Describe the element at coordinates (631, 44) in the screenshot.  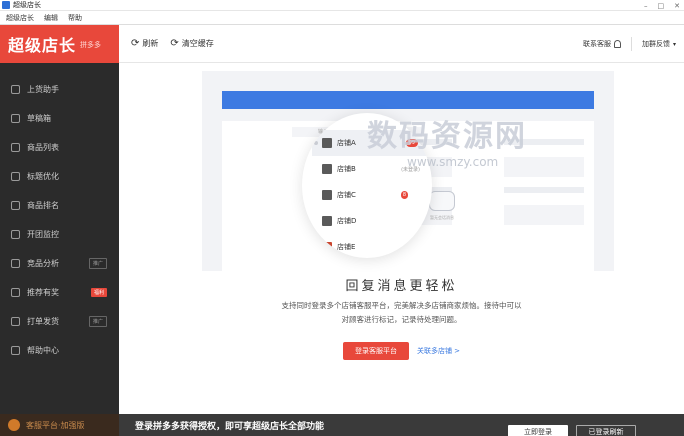
I see `divider` at that location.